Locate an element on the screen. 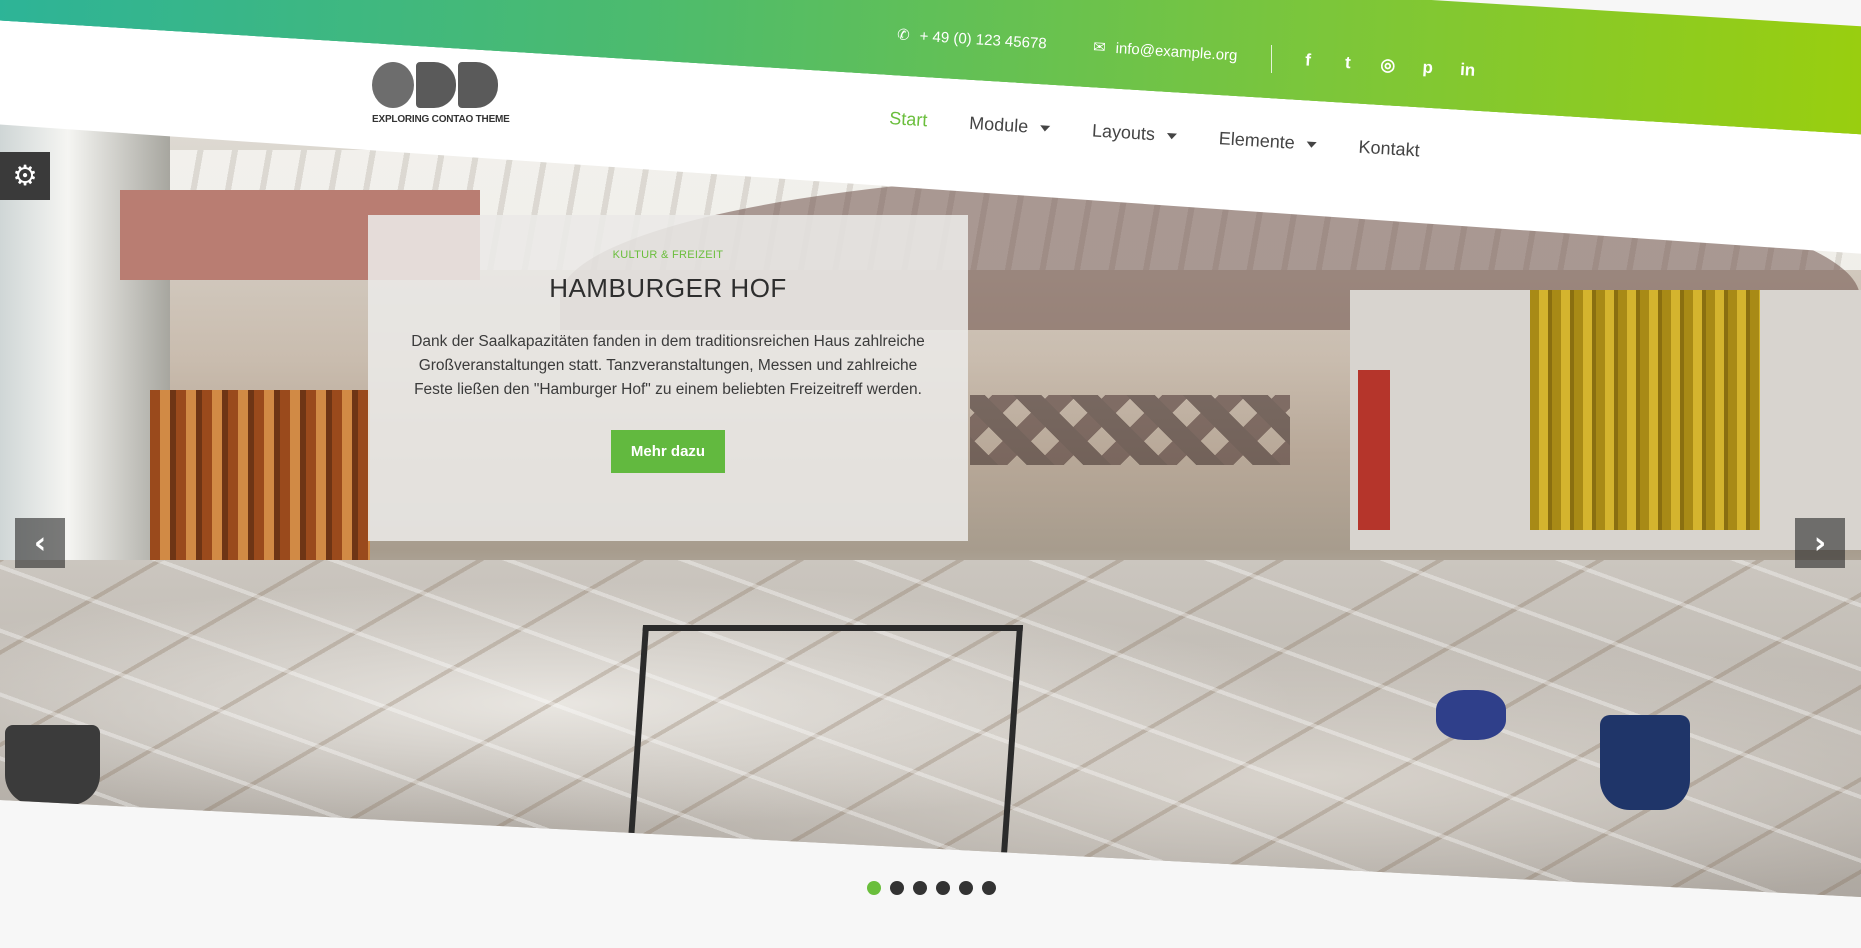  nav-item-kontakt: Kontakt is located at coordinates (1389, 149).